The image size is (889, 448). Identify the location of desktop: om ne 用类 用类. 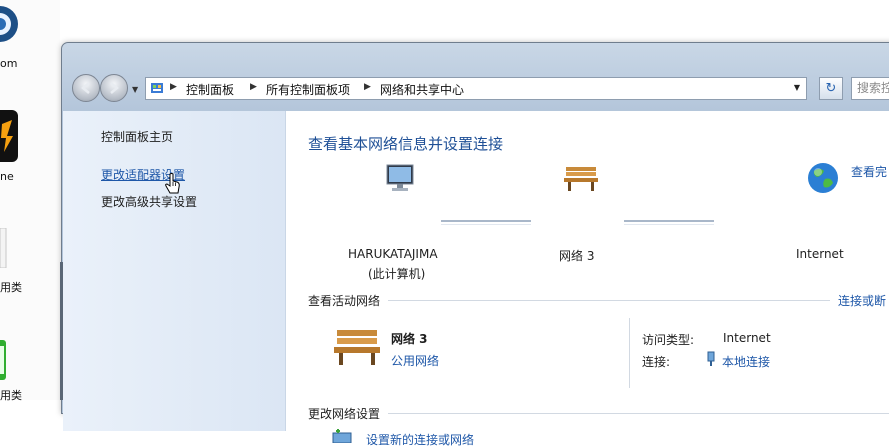
(30, 201).